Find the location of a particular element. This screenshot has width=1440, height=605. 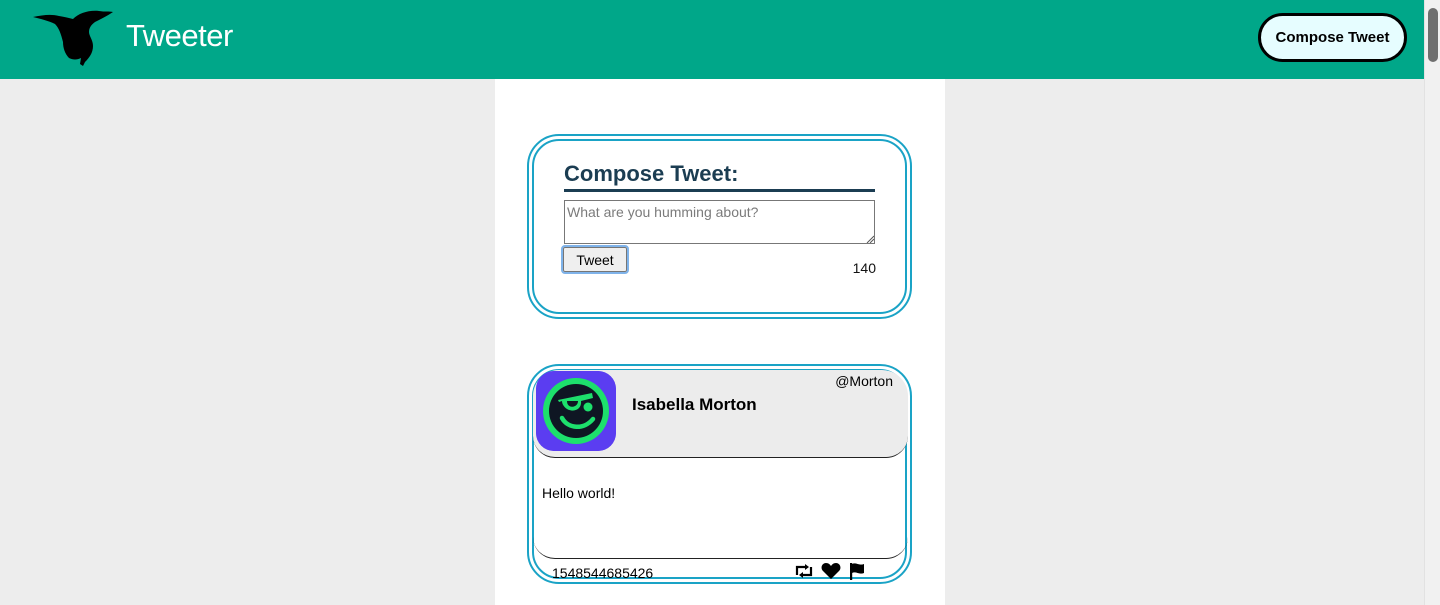

top-nav: Tweeter Compose Tweet is located at coordinates (712, 39).